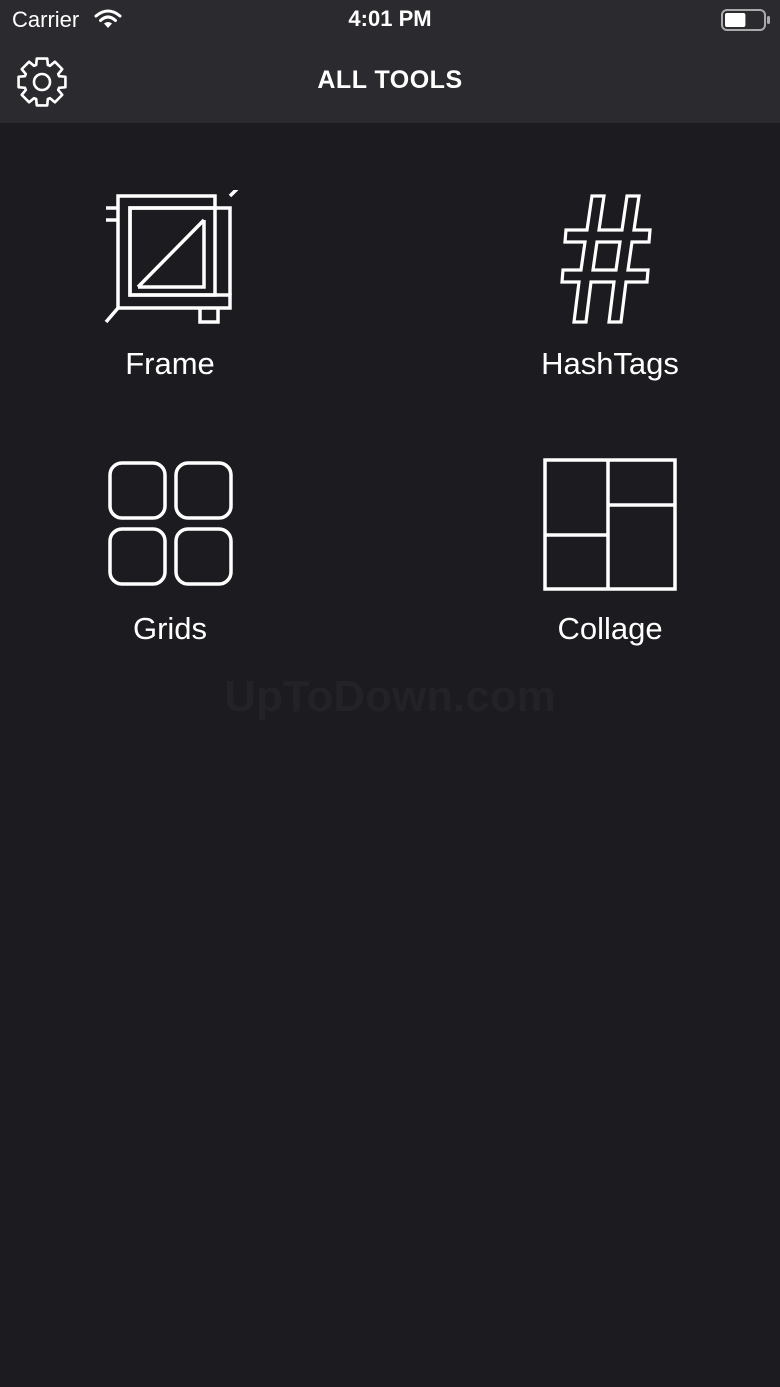 The height and width of the screenshot is (1387, 780). I want to click on status-time: 4:01 PM, so click(390, 18).